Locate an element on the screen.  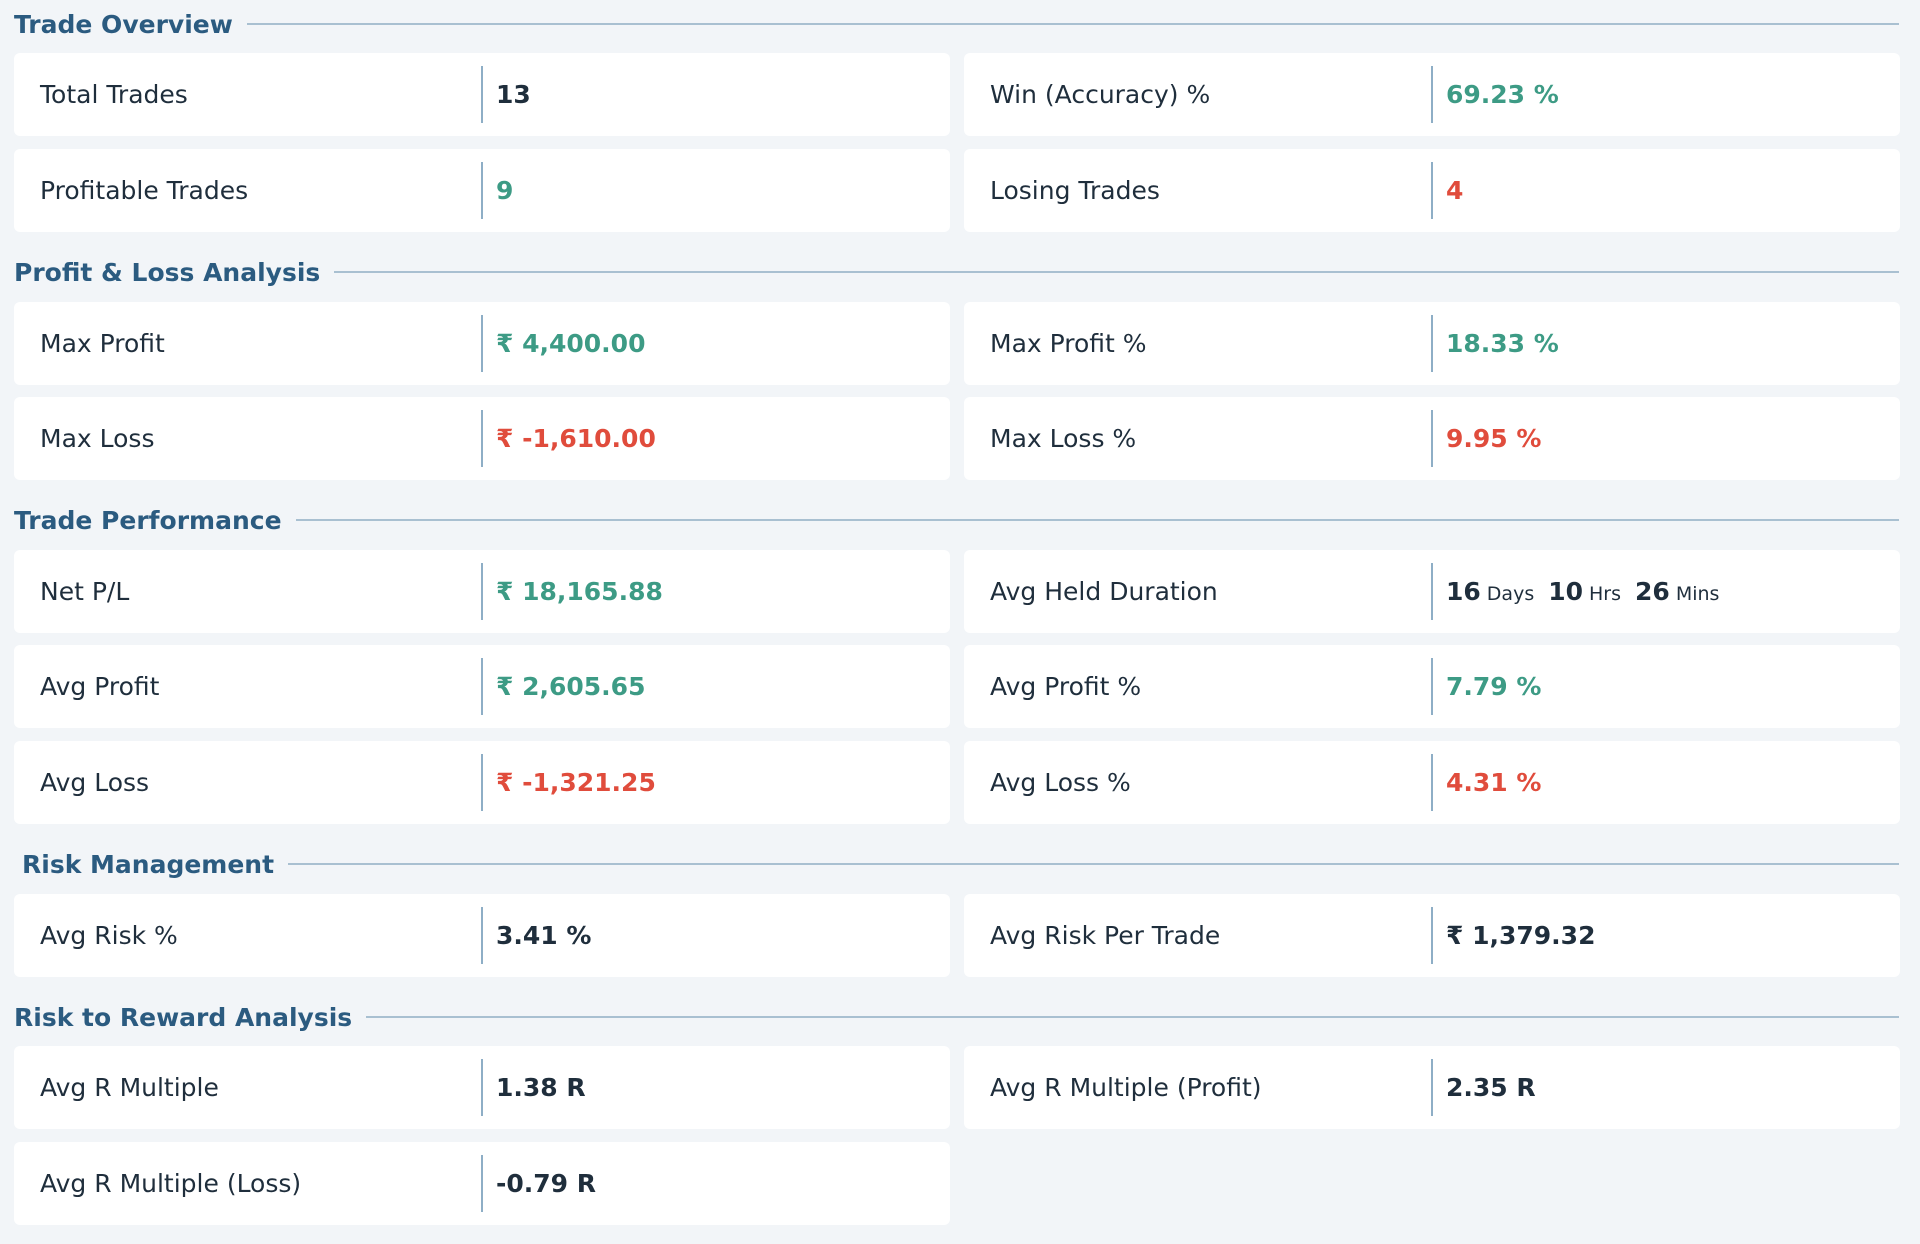
metric-value: 2.35 R is located at coordinates (1491, 1087).